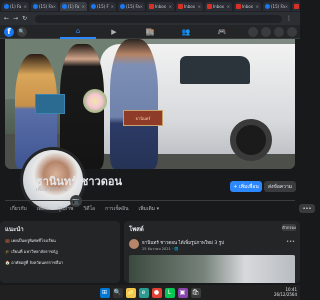 The image size is (320, 300). What do you see at coordinates (290, 242) in the screenshot?
I see `post-options-icon: •••` at bounding box center [290, 242].